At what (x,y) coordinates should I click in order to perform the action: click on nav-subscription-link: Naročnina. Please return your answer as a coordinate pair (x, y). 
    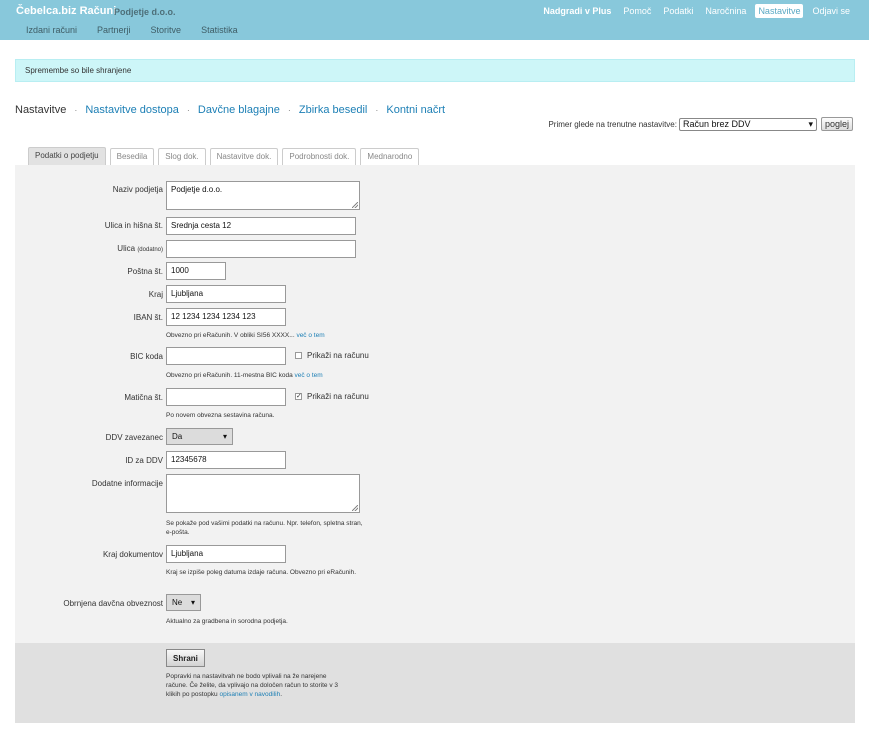
    Looking at the image, I should click on (725, 11).